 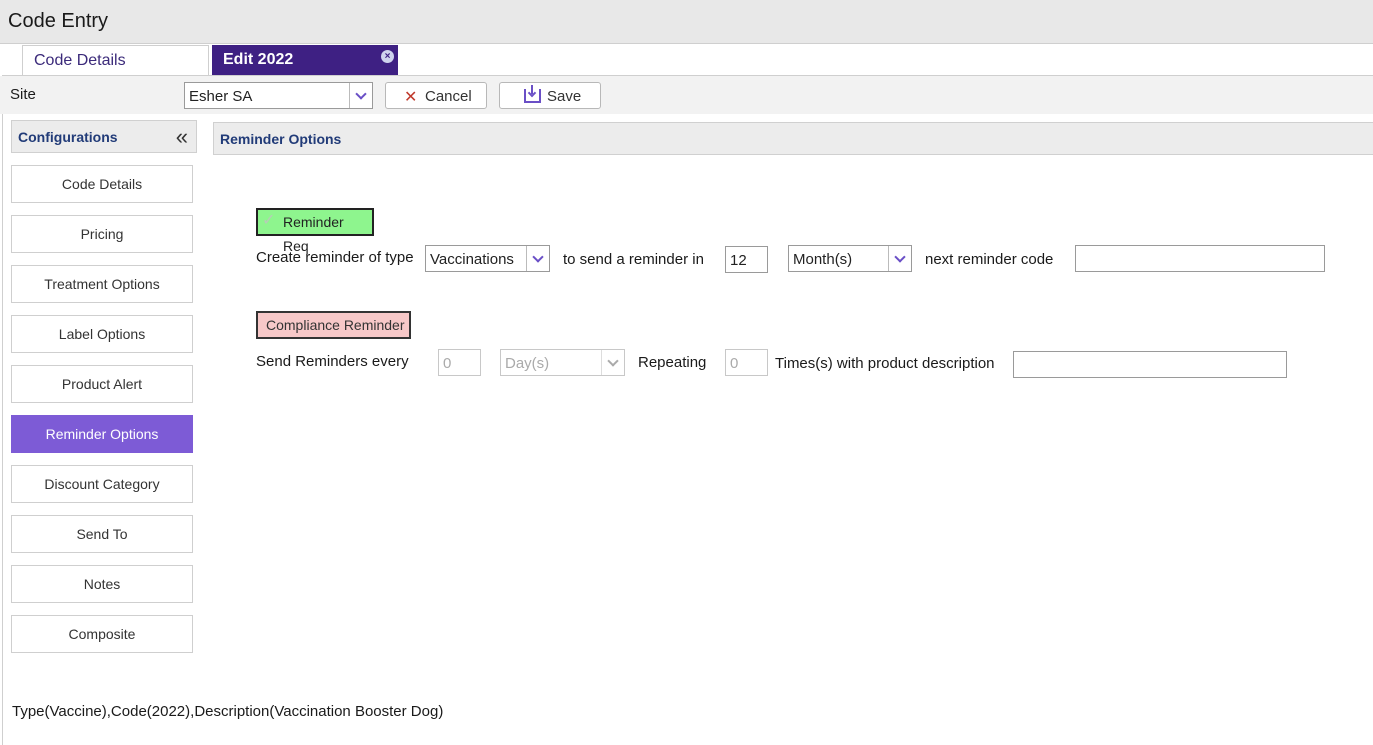 What do you see at coordinates (102, 484) in the screenshot?
I see `sidebar-item-discount-category: Discount Category` at bounding box center [102, 484].